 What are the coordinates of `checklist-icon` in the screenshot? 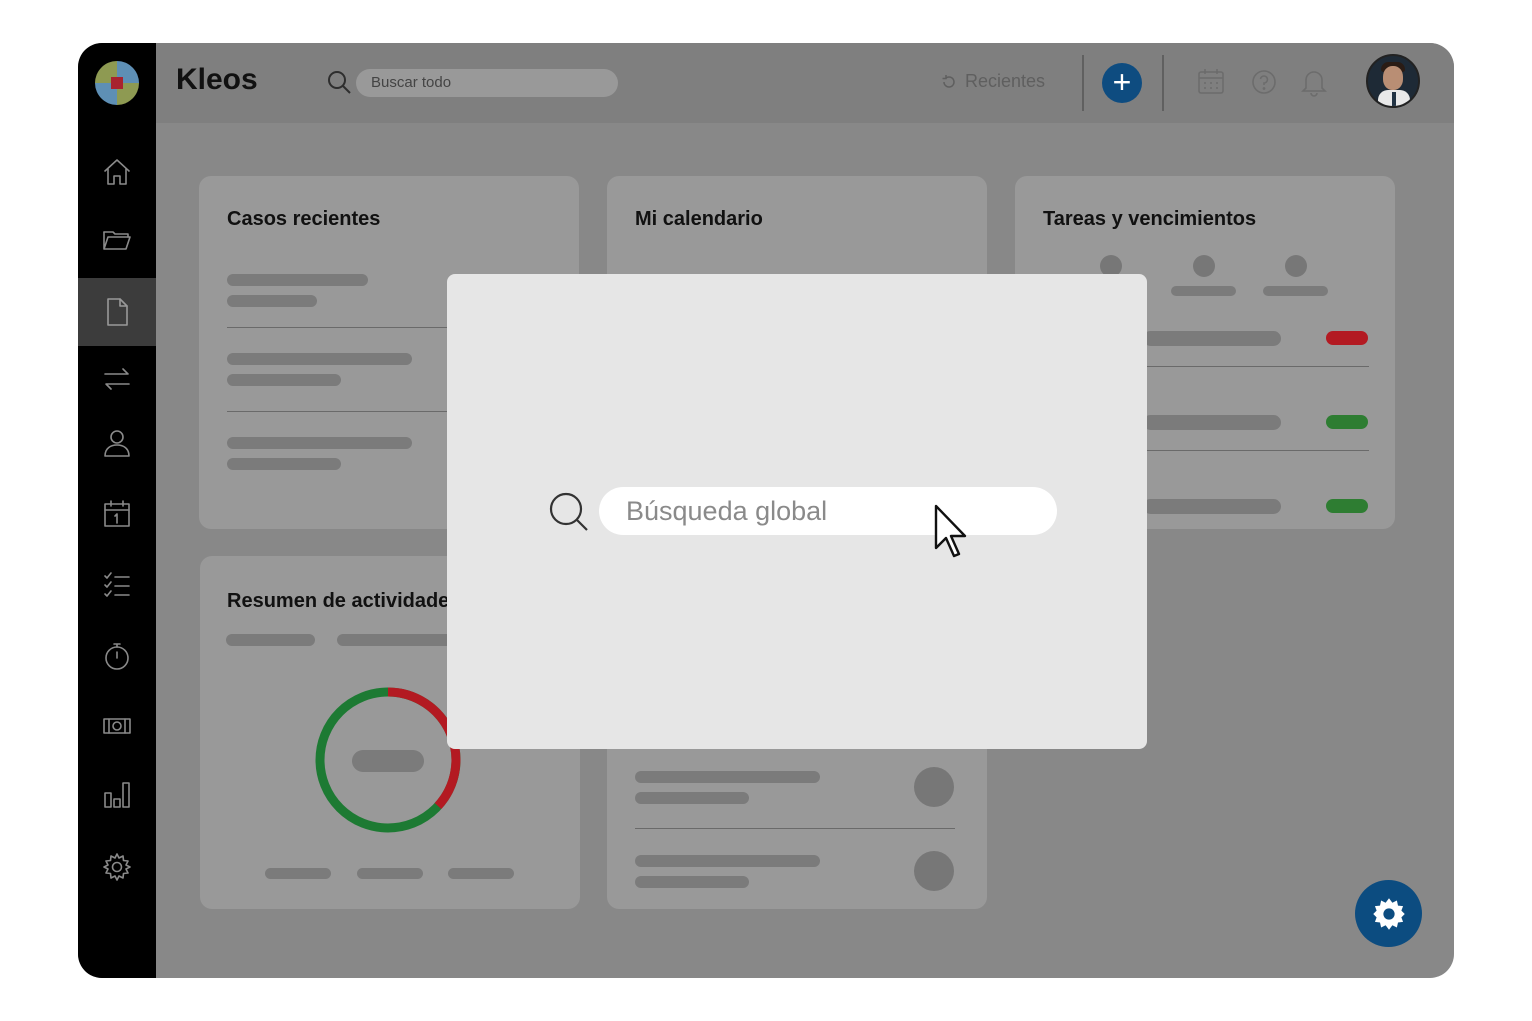 It's located at (117, 584).